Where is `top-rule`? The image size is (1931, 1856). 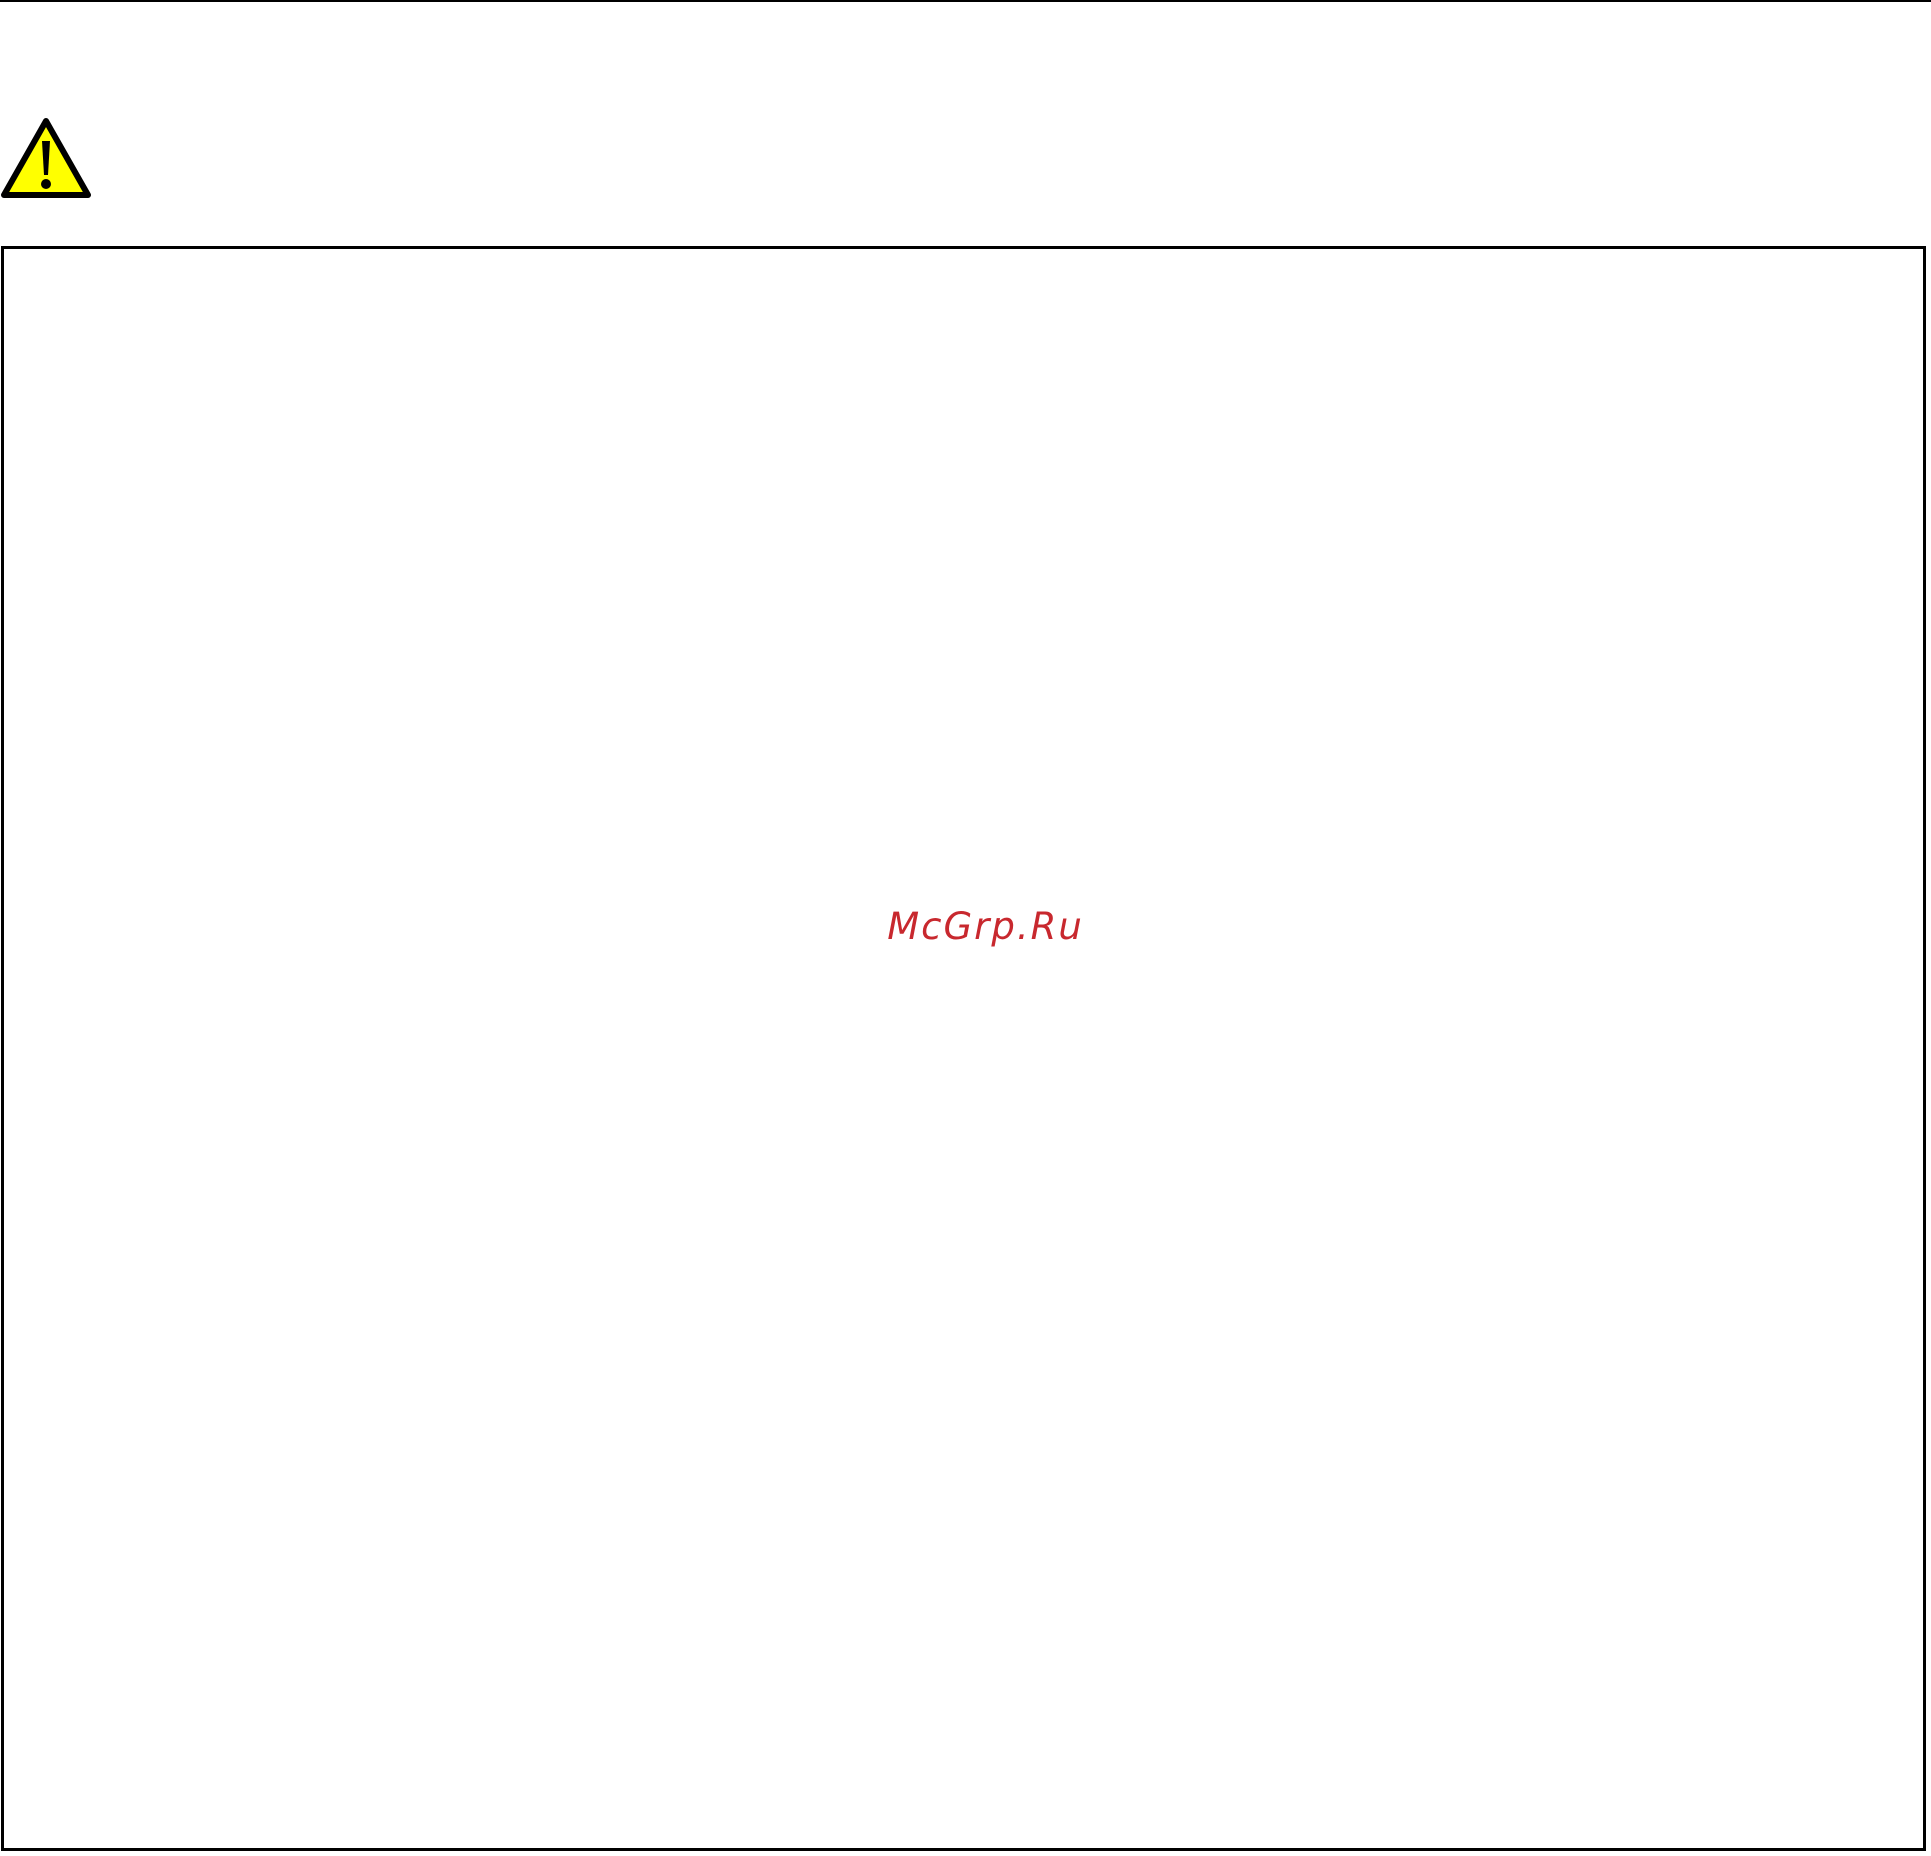
top-rule is located at coordinates (965, 1).